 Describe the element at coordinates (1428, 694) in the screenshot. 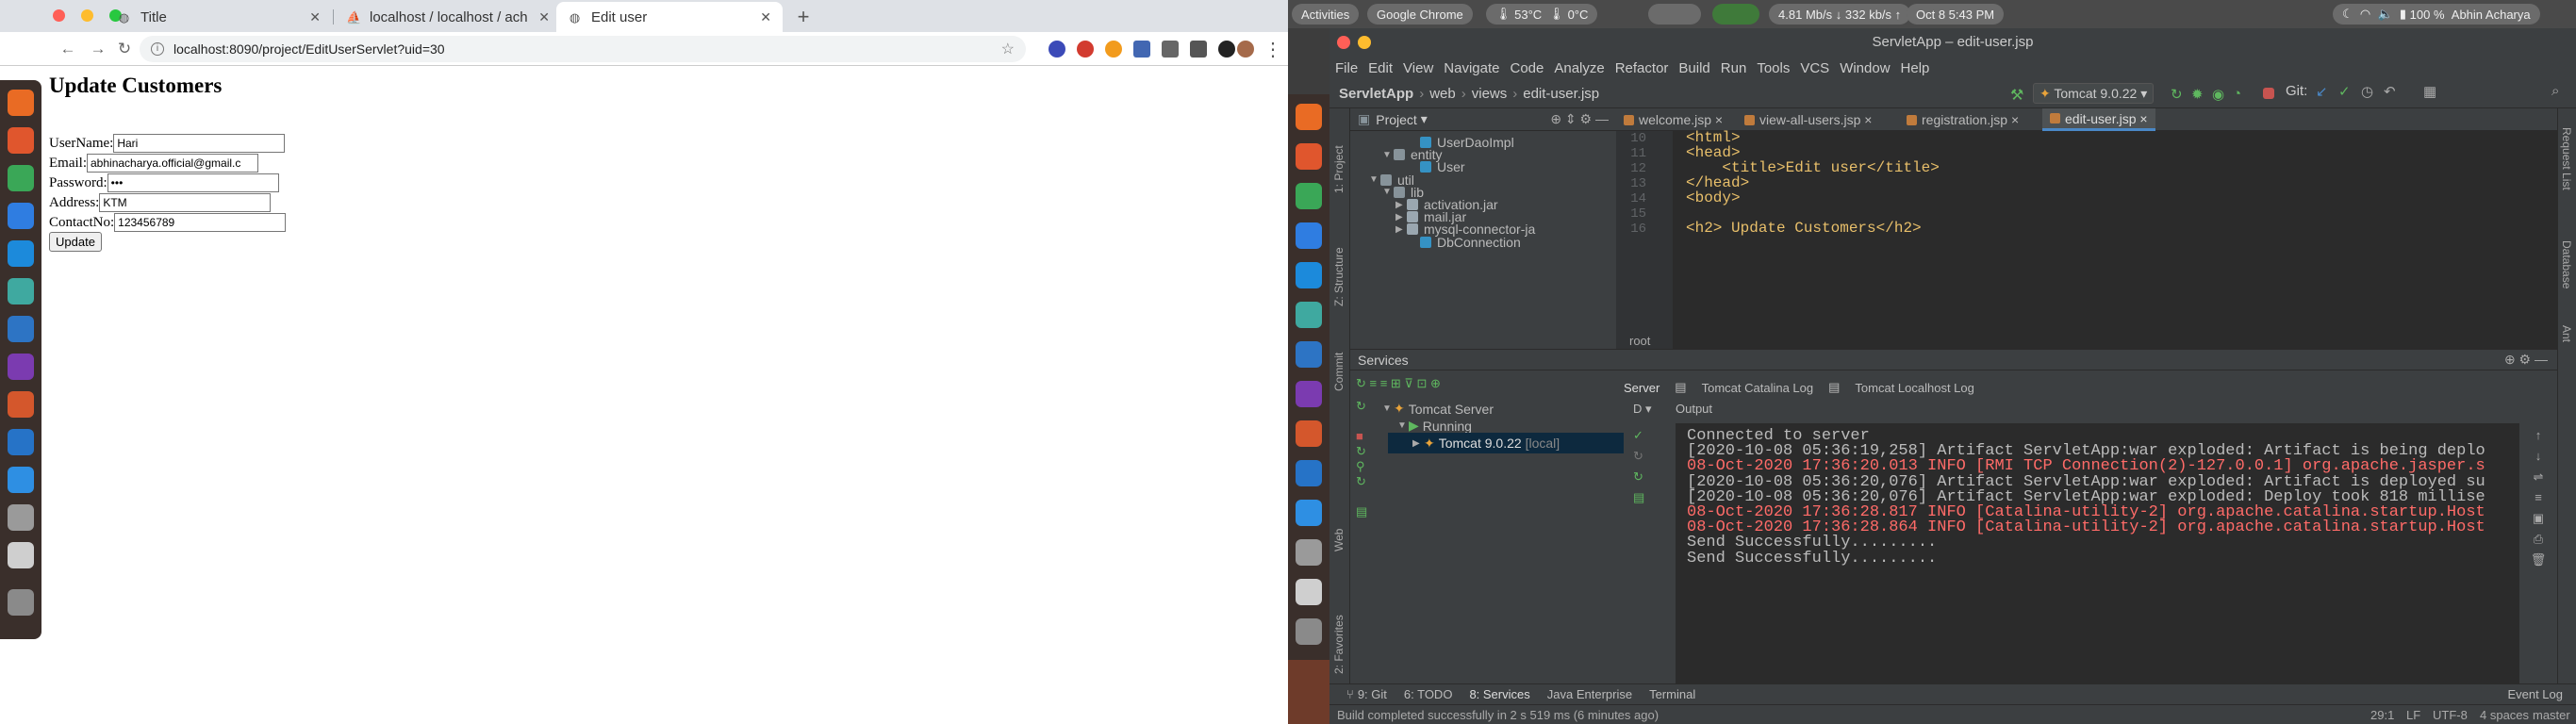

I see `todo-tool-tab: 6: TODO` at that location.